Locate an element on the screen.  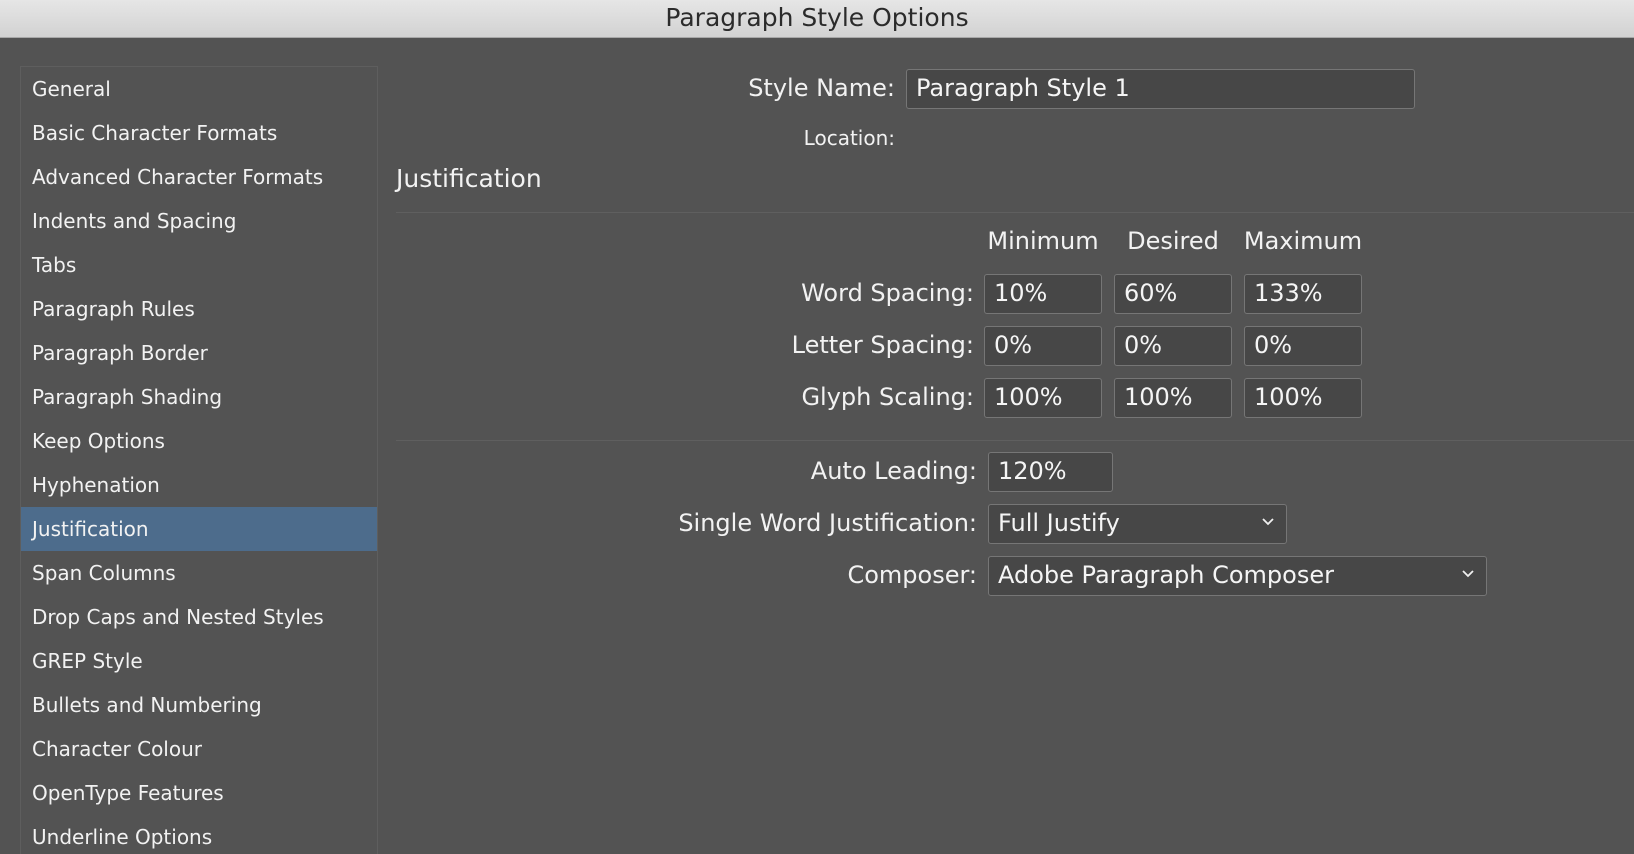
section-title: Justification is located at coordinates (469, 178).